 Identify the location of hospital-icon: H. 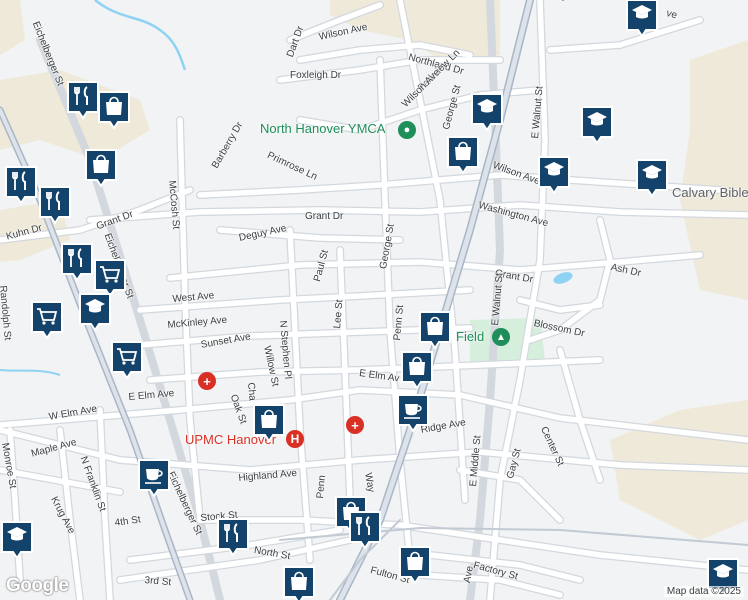
(295, 439).